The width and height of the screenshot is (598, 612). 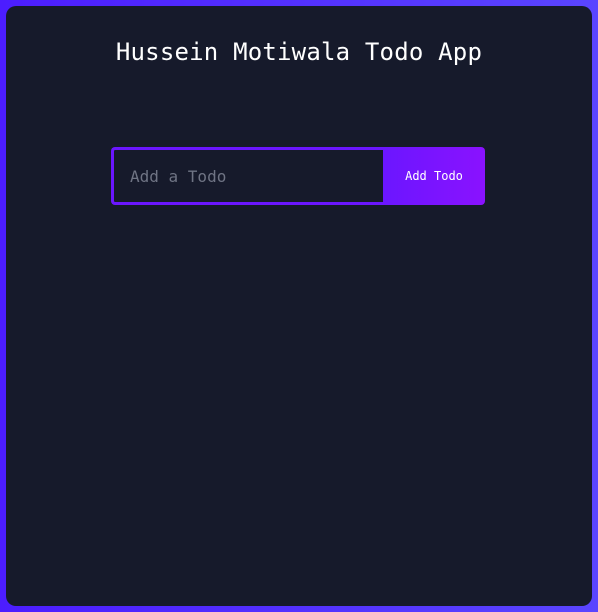 What do you see at coordinates (247, 176) in the screenshot?
I see `todo-input` at bounding box center [247, 176].